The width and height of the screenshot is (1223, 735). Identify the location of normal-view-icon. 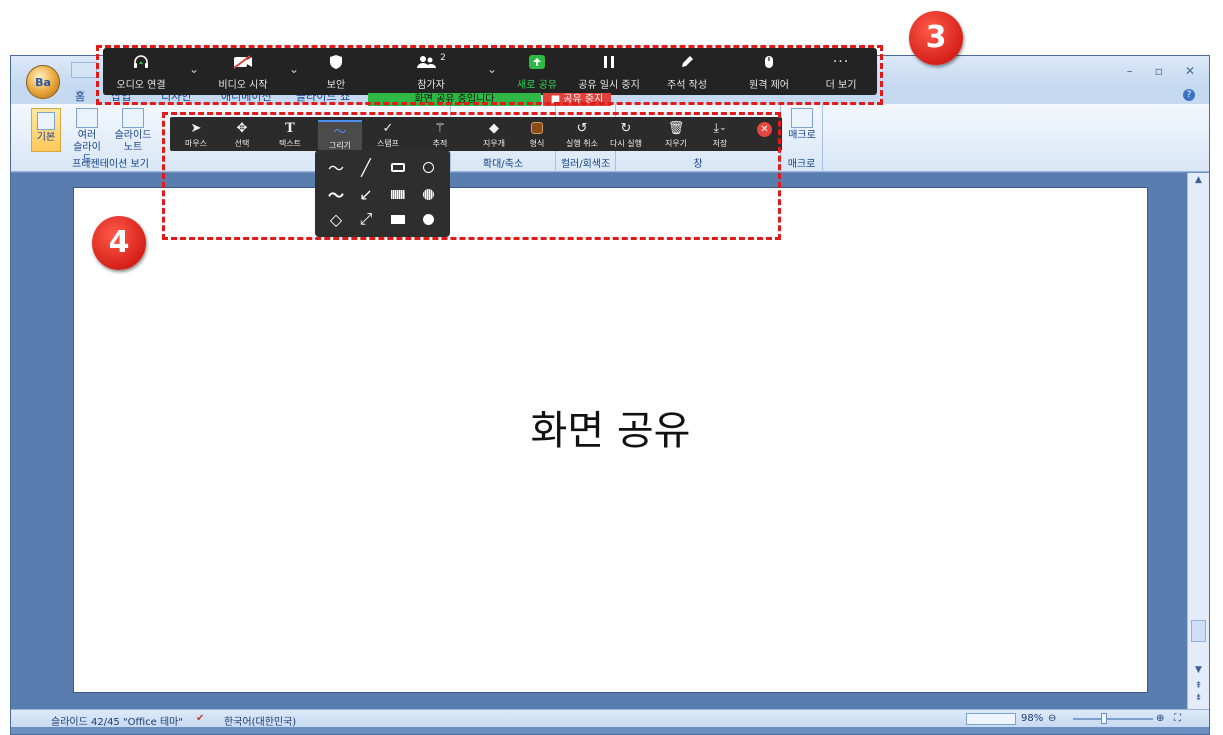
(46, 121).